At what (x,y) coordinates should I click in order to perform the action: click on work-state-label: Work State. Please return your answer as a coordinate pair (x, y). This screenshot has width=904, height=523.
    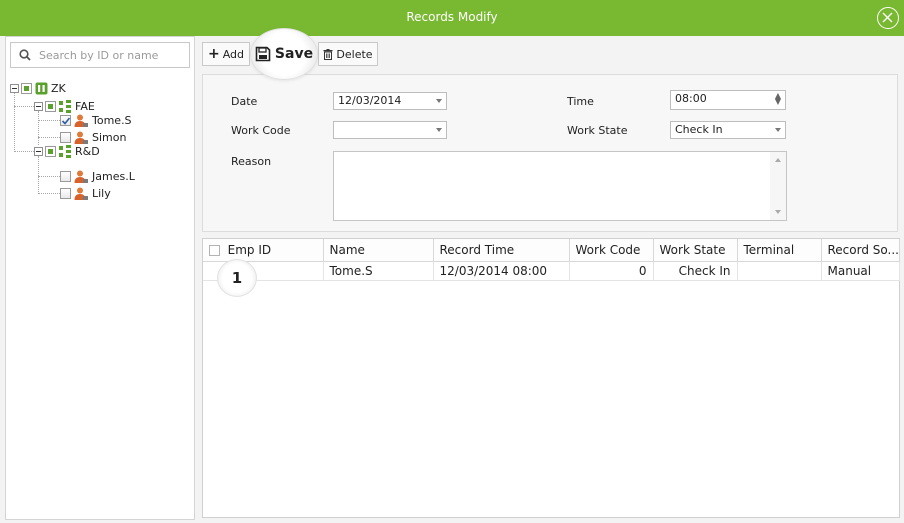
    Looking at the image, I should click on (597, 130).